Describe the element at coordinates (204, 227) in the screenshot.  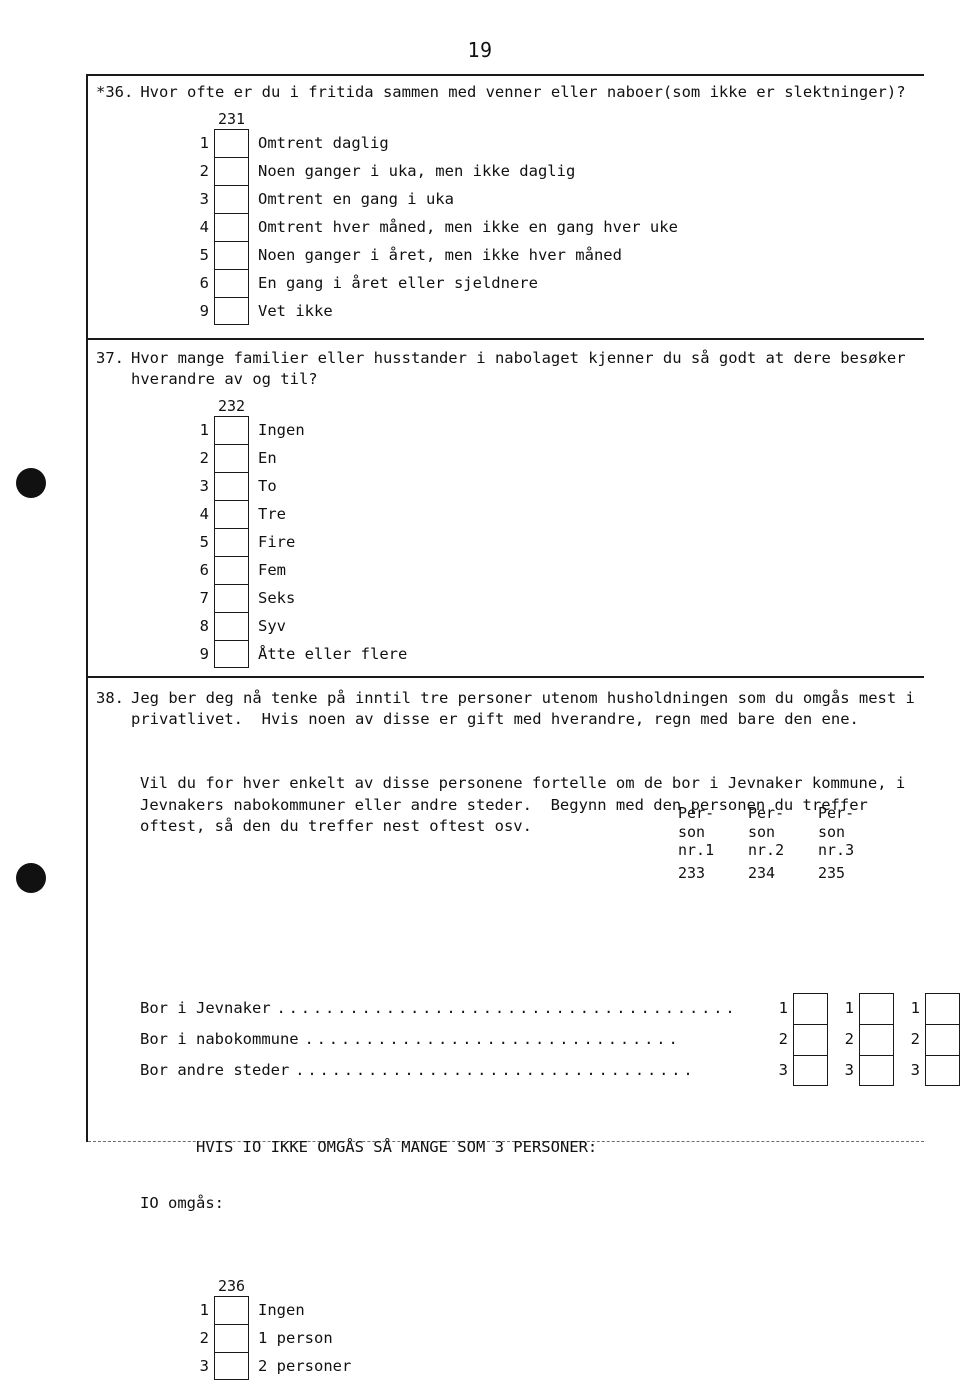
I see `option-number: 4` at that location.